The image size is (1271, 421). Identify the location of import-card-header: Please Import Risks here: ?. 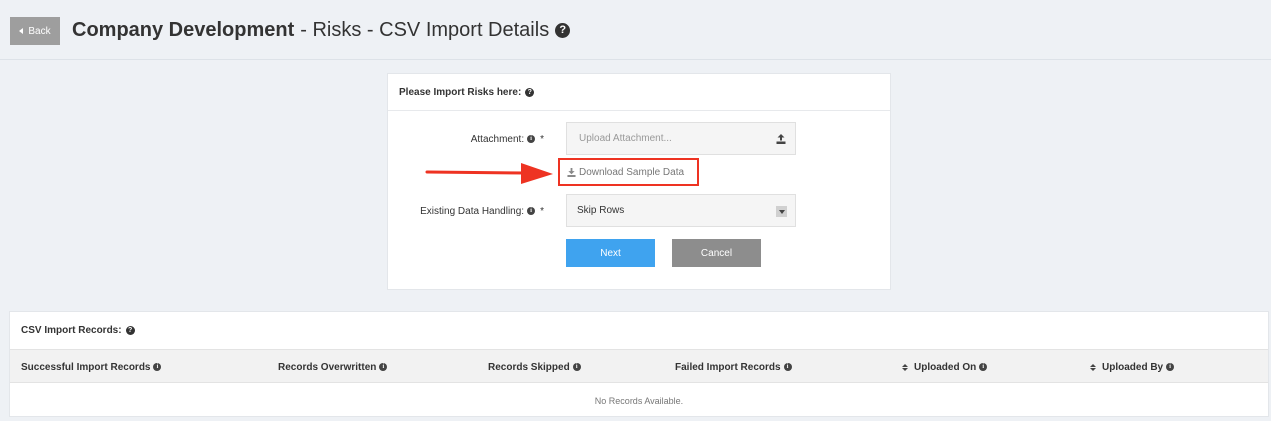
(639, 92).